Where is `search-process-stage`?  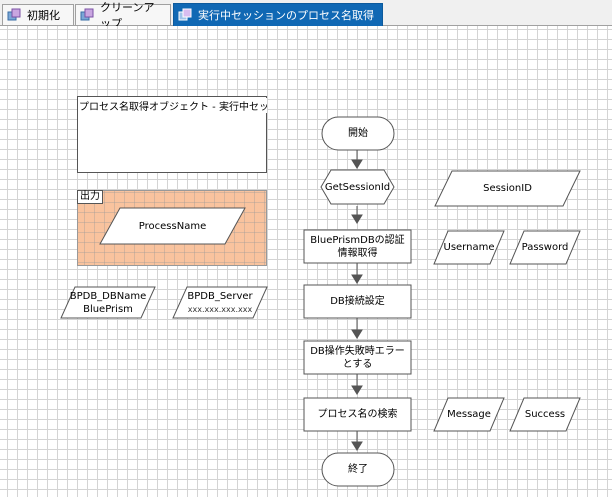
search-process-stage is located at coordinates (357, 414).